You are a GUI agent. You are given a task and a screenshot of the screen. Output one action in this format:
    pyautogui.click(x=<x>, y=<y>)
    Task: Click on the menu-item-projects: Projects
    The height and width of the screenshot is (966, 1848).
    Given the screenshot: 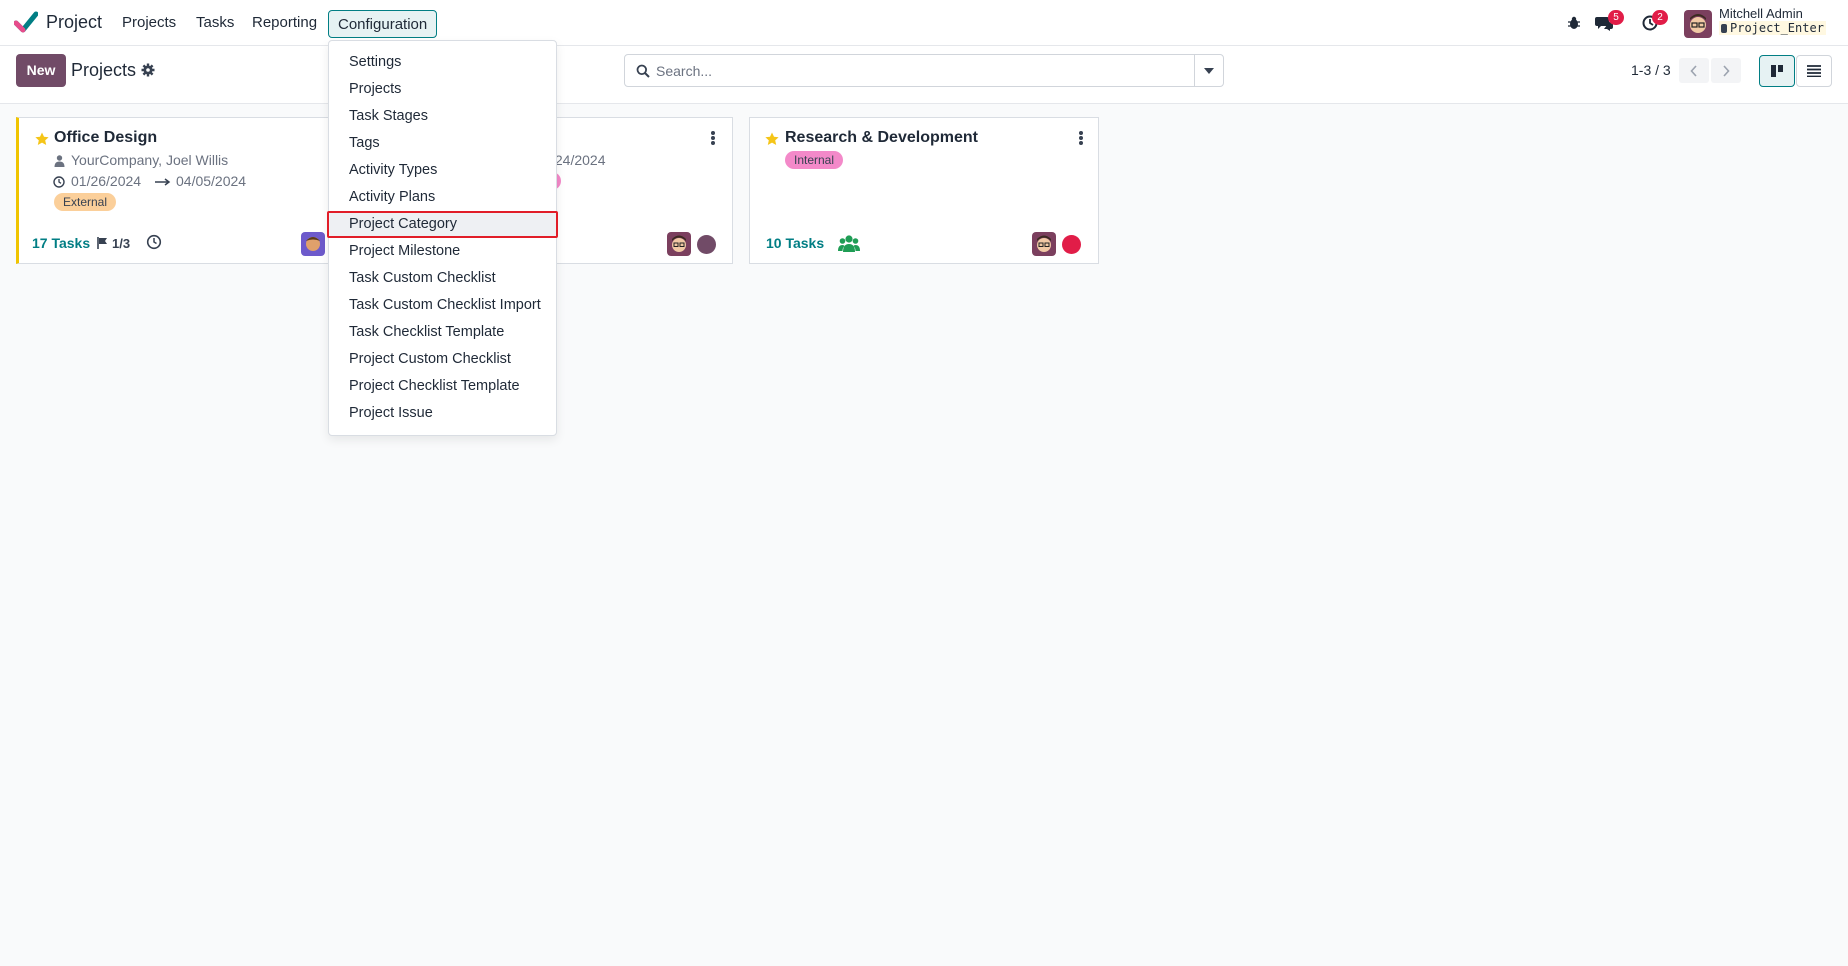 What is the action you would take?
    pyautogui.click(x=442, y=89)
    